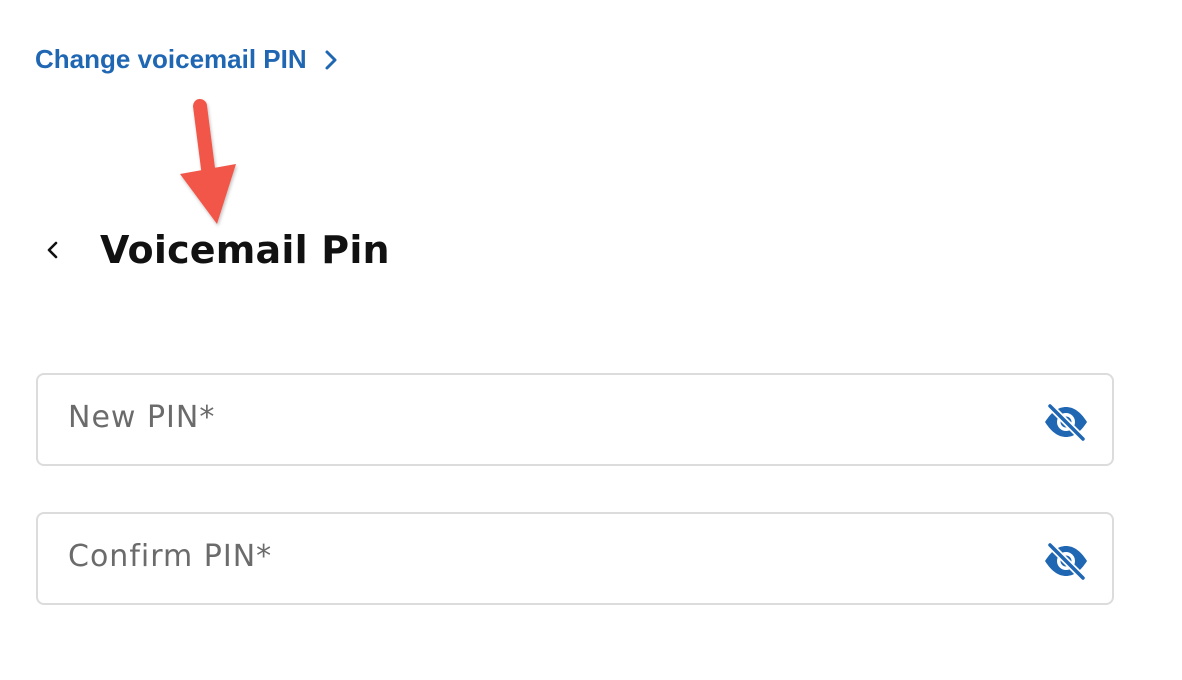 The height and width of the screenshot is (680, 1182). I want to click on page-title: Voicemail Pin, so click(245, 250).